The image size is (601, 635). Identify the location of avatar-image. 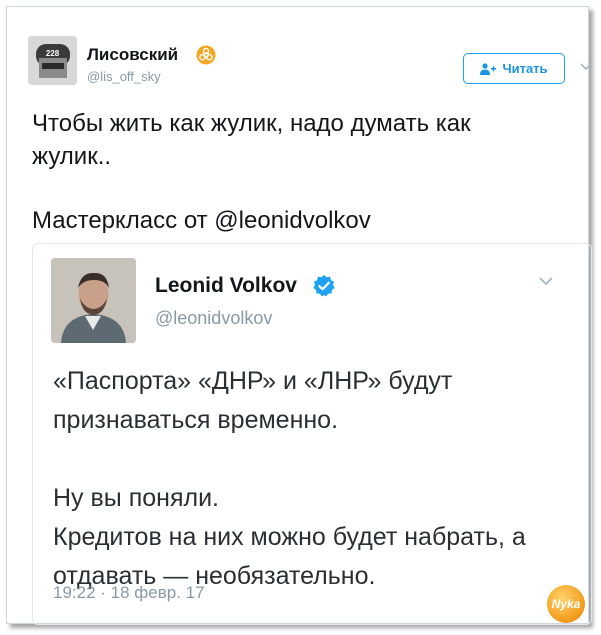
(93, 300).